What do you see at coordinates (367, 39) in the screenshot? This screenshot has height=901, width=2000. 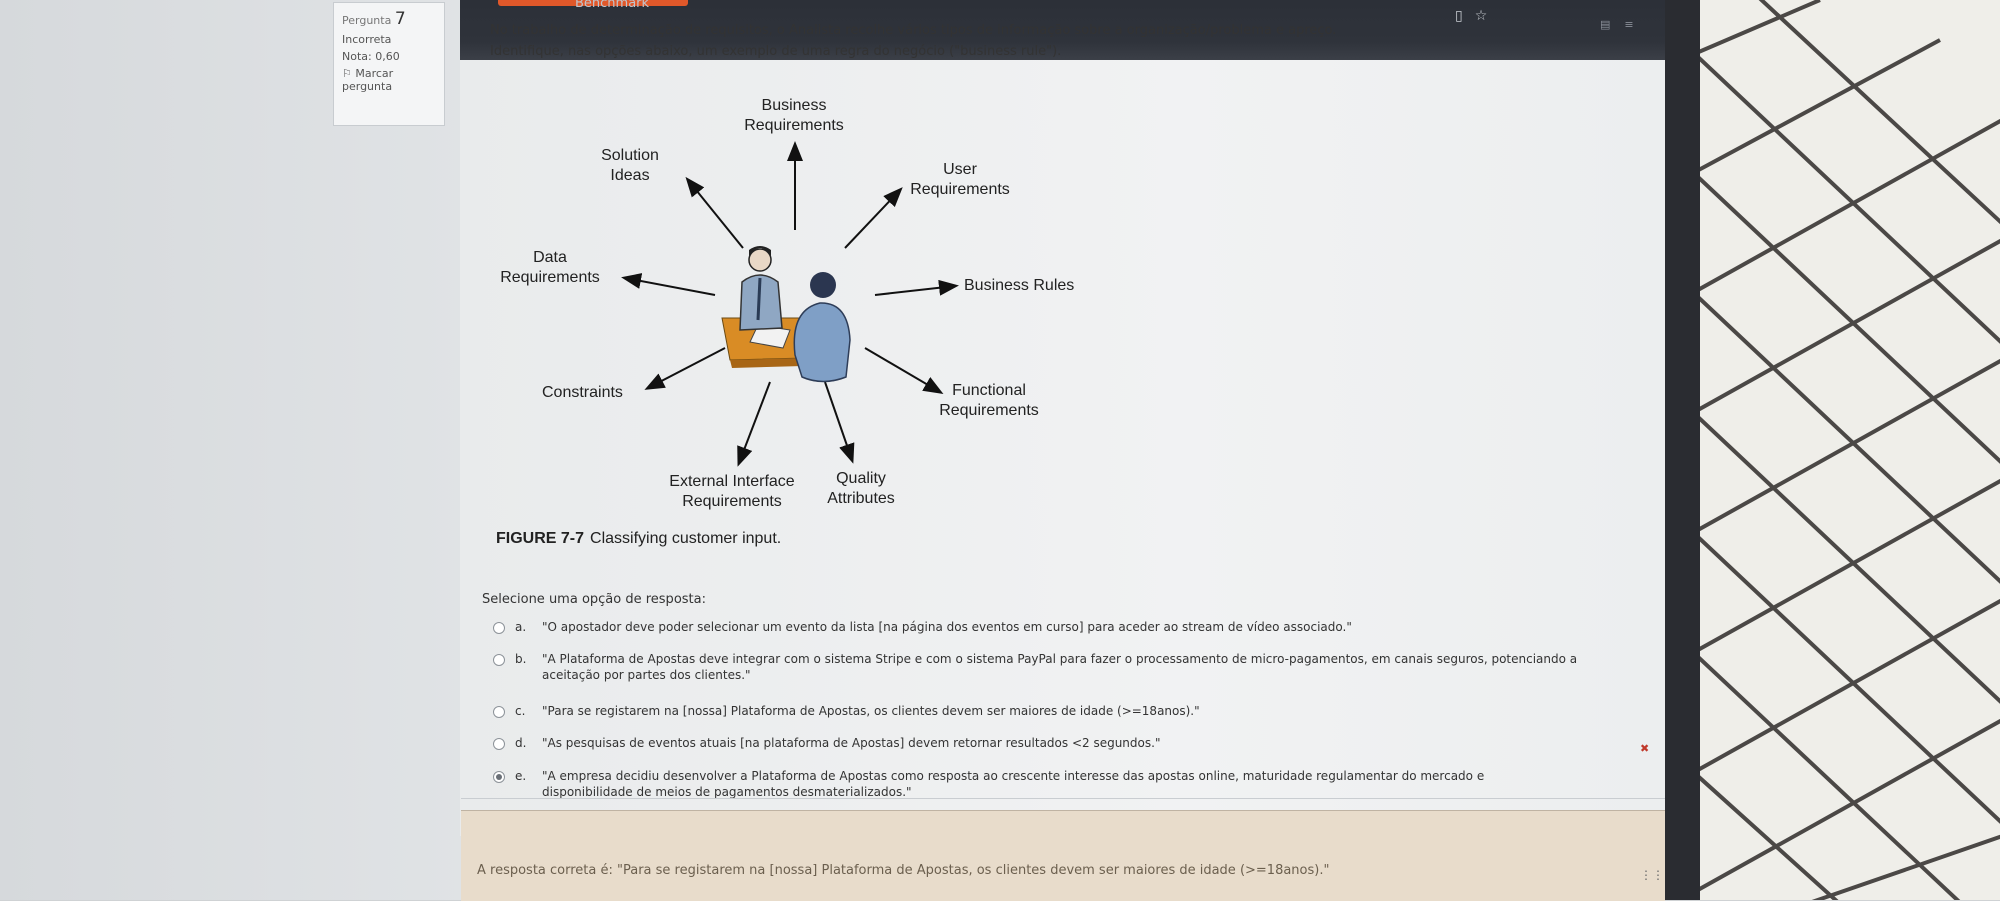 I see `question-status: Incorreta` at bounding box center [367, 39].